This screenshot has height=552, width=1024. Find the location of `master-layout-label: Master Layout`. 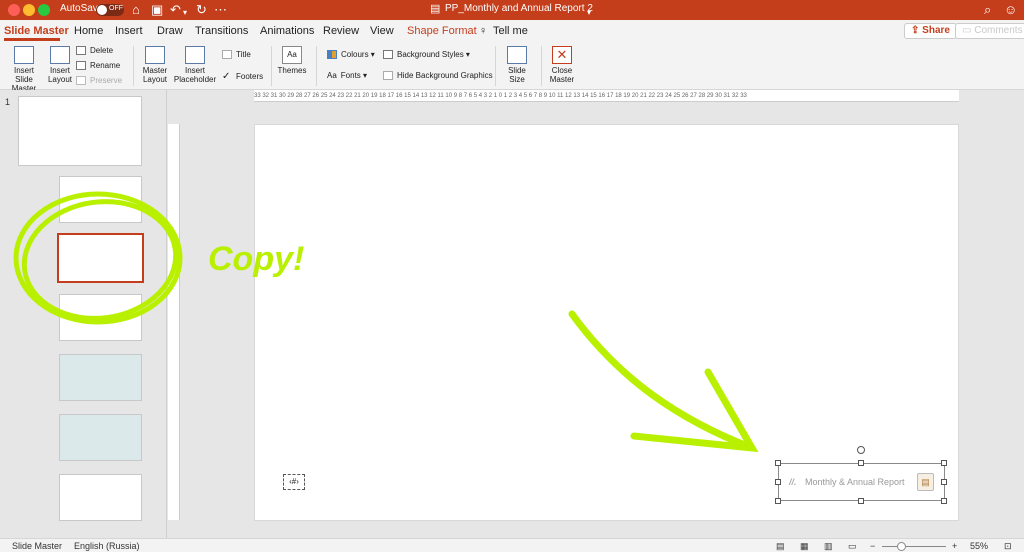

master-layout-label: Master Layout is located at coordinates (155, 75).